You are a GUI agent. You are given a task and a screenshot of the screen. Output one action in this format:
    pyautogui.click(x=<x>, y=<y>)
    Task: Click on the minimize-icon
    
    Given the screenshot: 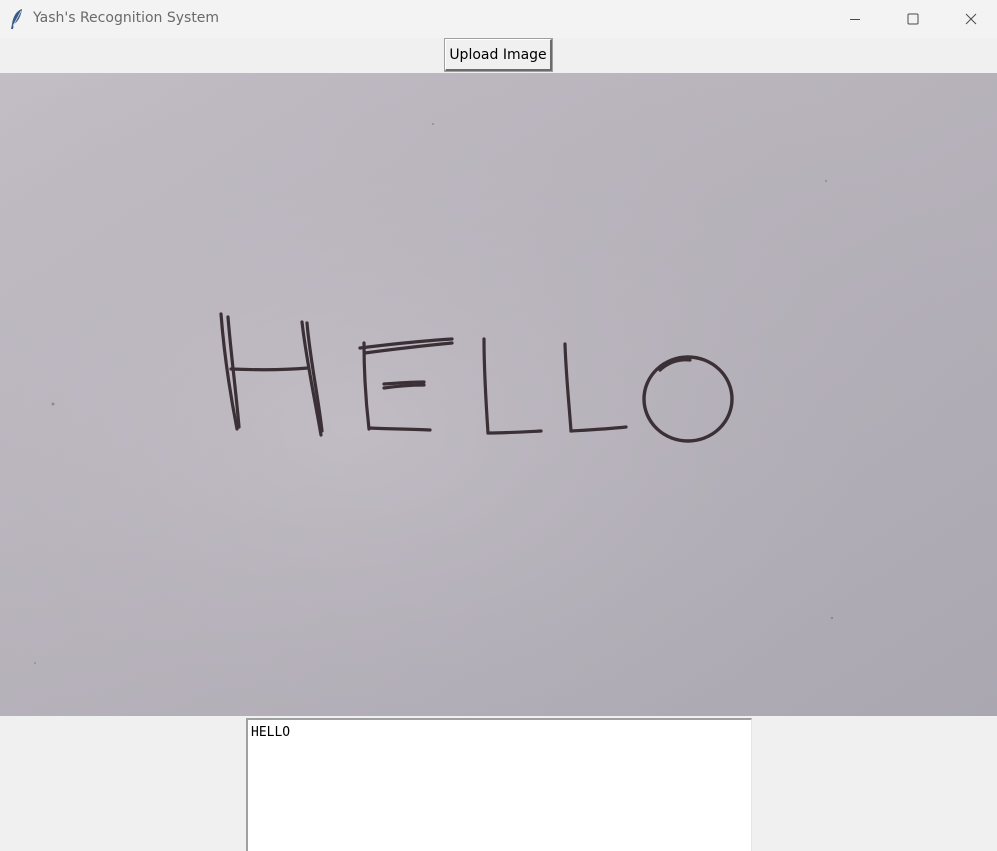 What is the action you would take?
    pyautogui.click(x=855, y=19)
    